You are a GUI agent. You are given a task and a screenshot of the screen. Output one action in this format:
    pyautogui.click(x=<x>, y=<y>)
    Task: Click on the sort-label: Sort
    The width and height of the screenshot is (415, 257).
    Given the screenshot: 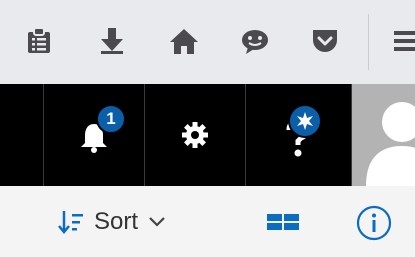 What is the action you would take?
    pyautogui.click(x=116, y=221)
    